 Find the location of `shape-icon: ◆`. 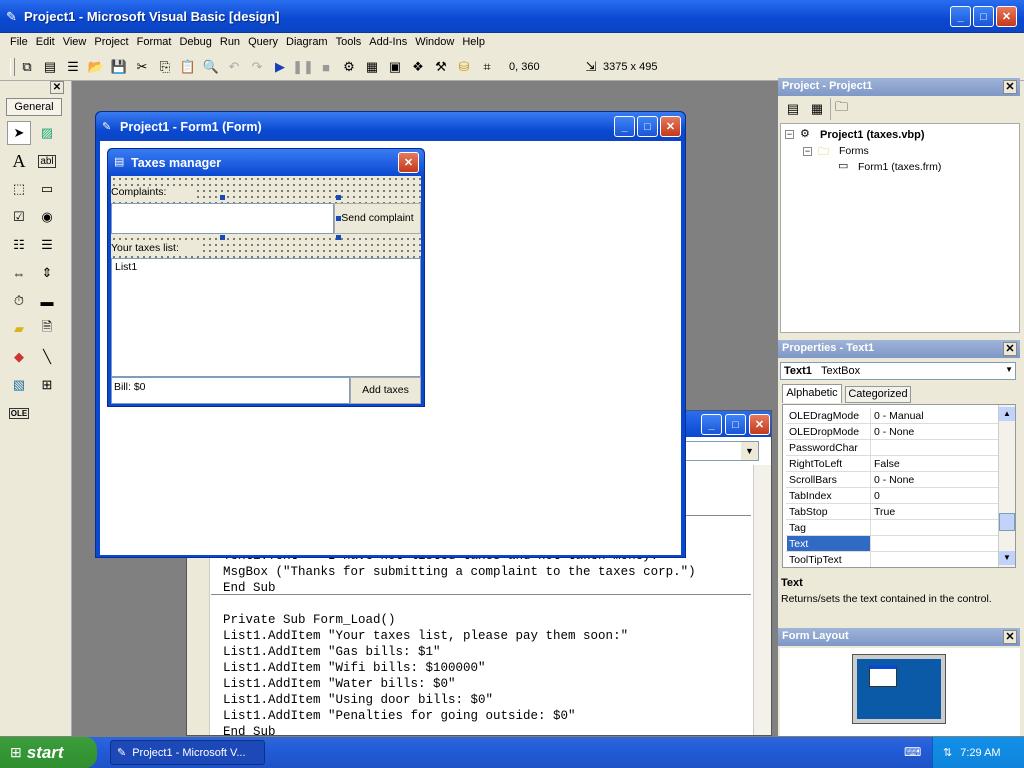

shape-icon: ◆ is located at coordinates (19, 357).